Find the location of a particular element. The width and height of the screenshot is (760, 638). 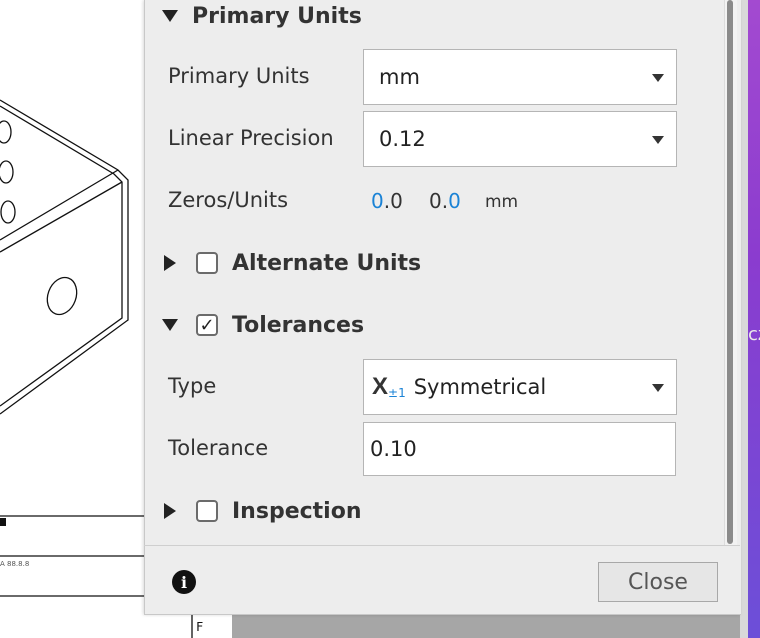

linear-precision-label: Linear Precision is located at coordinates (251, 138).